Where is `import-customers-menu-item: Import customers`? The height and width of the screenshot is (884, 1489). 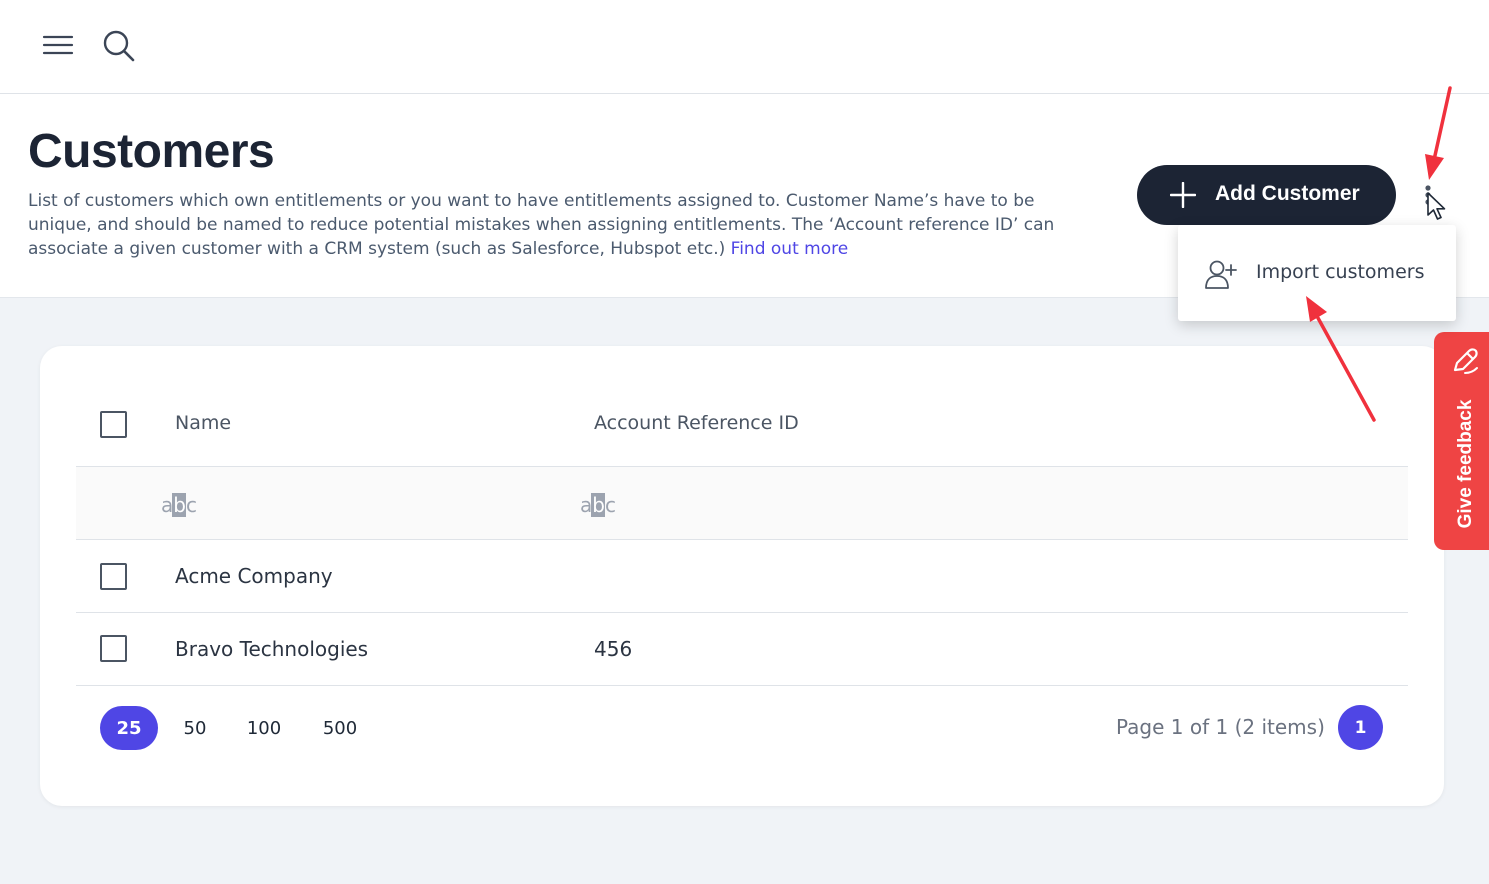 import-customers-menu-item: Import customers is located at coordinates (1317, 273).